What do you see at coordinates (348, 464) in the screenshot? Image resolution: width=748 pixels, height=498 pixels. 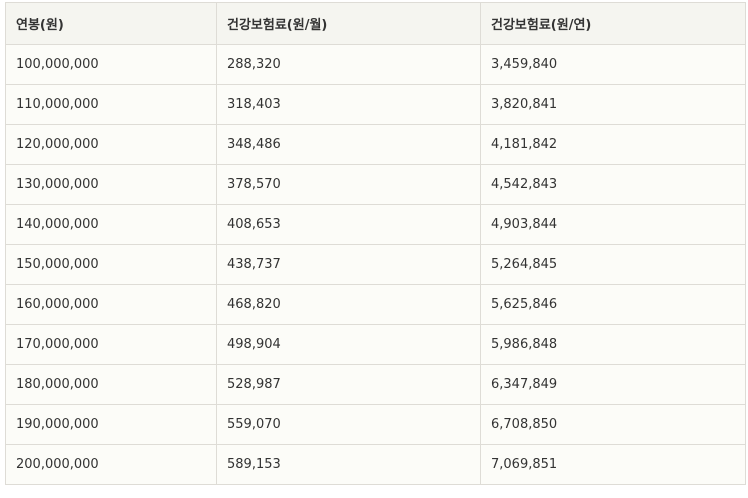 I see `monthly-premium-cell: 589,153` at bounding box center [348, 464].